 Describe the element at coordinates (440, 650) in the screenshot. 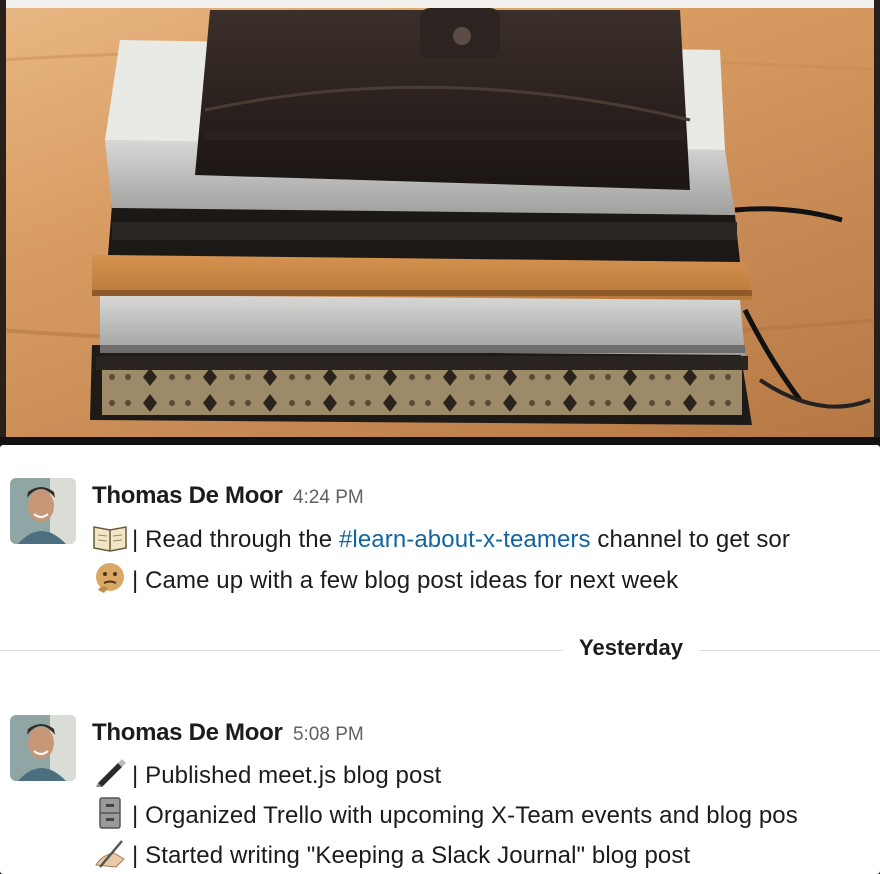

I see `day-divider-line` at that location.